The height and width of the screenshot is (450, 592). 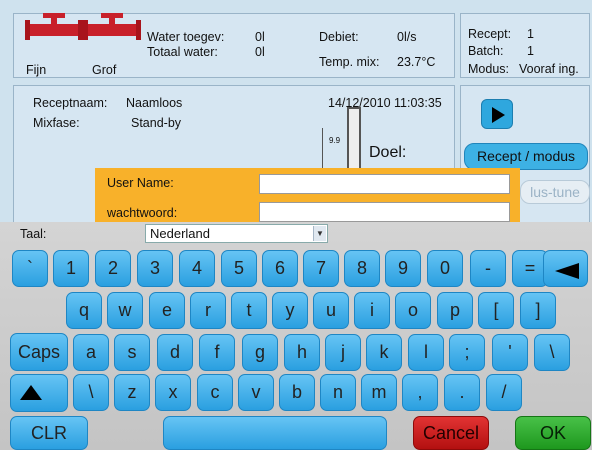 What do you see at coordinates (388, 152) in the screenshot?
I see `target-label: Doel:` at bounding box center [388, 152].